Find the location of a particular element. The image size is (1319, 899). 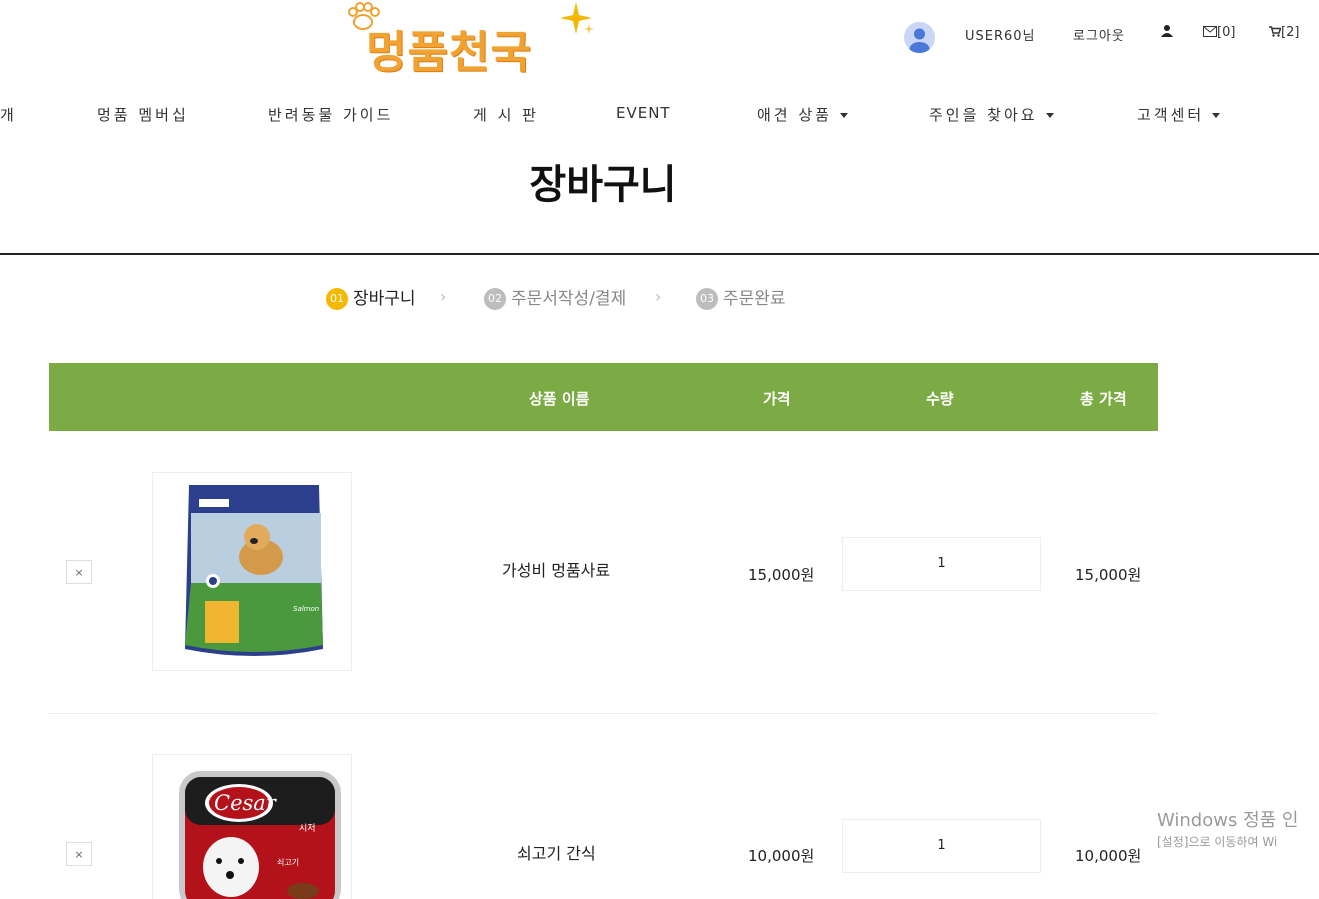

product-name: 쇠고기 간식 is located at coordinates (556, 852).